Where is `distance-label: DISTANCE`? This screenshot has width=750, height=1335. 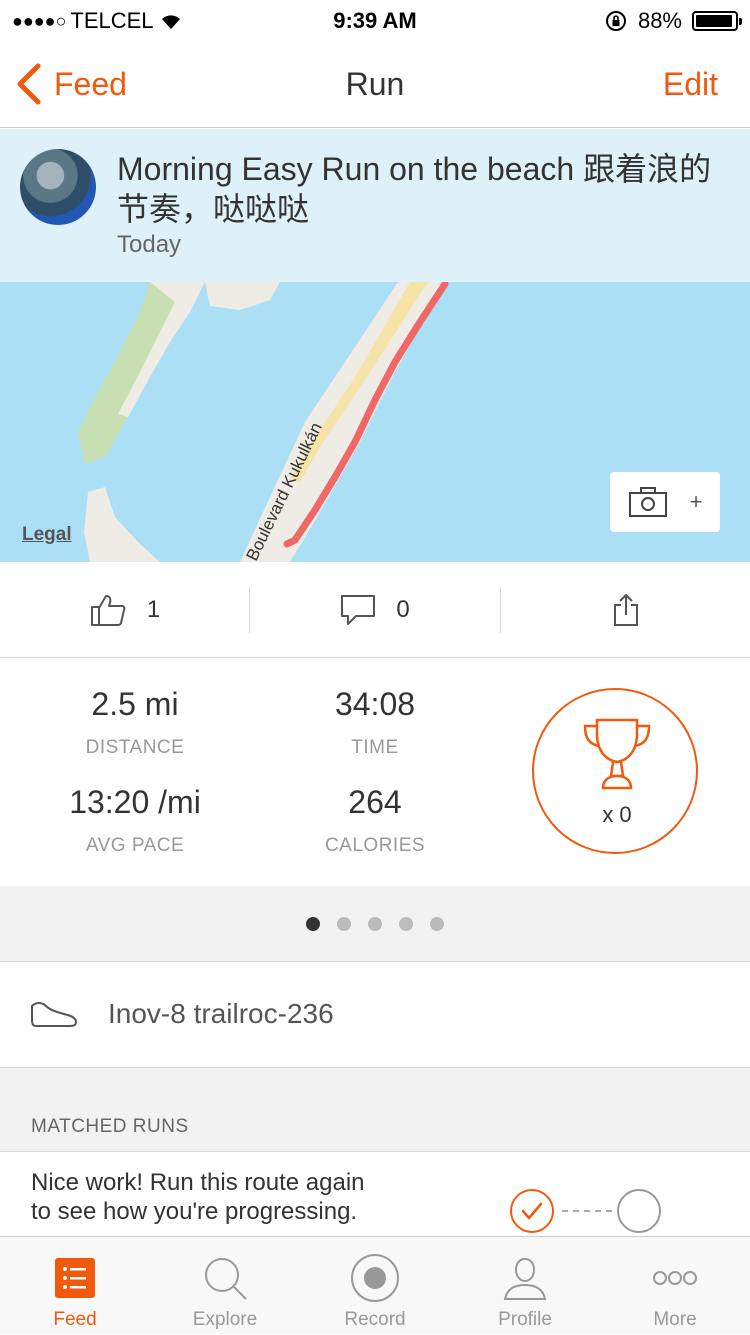 distance-label: DISTANCE is located at coordinates (135, 747).